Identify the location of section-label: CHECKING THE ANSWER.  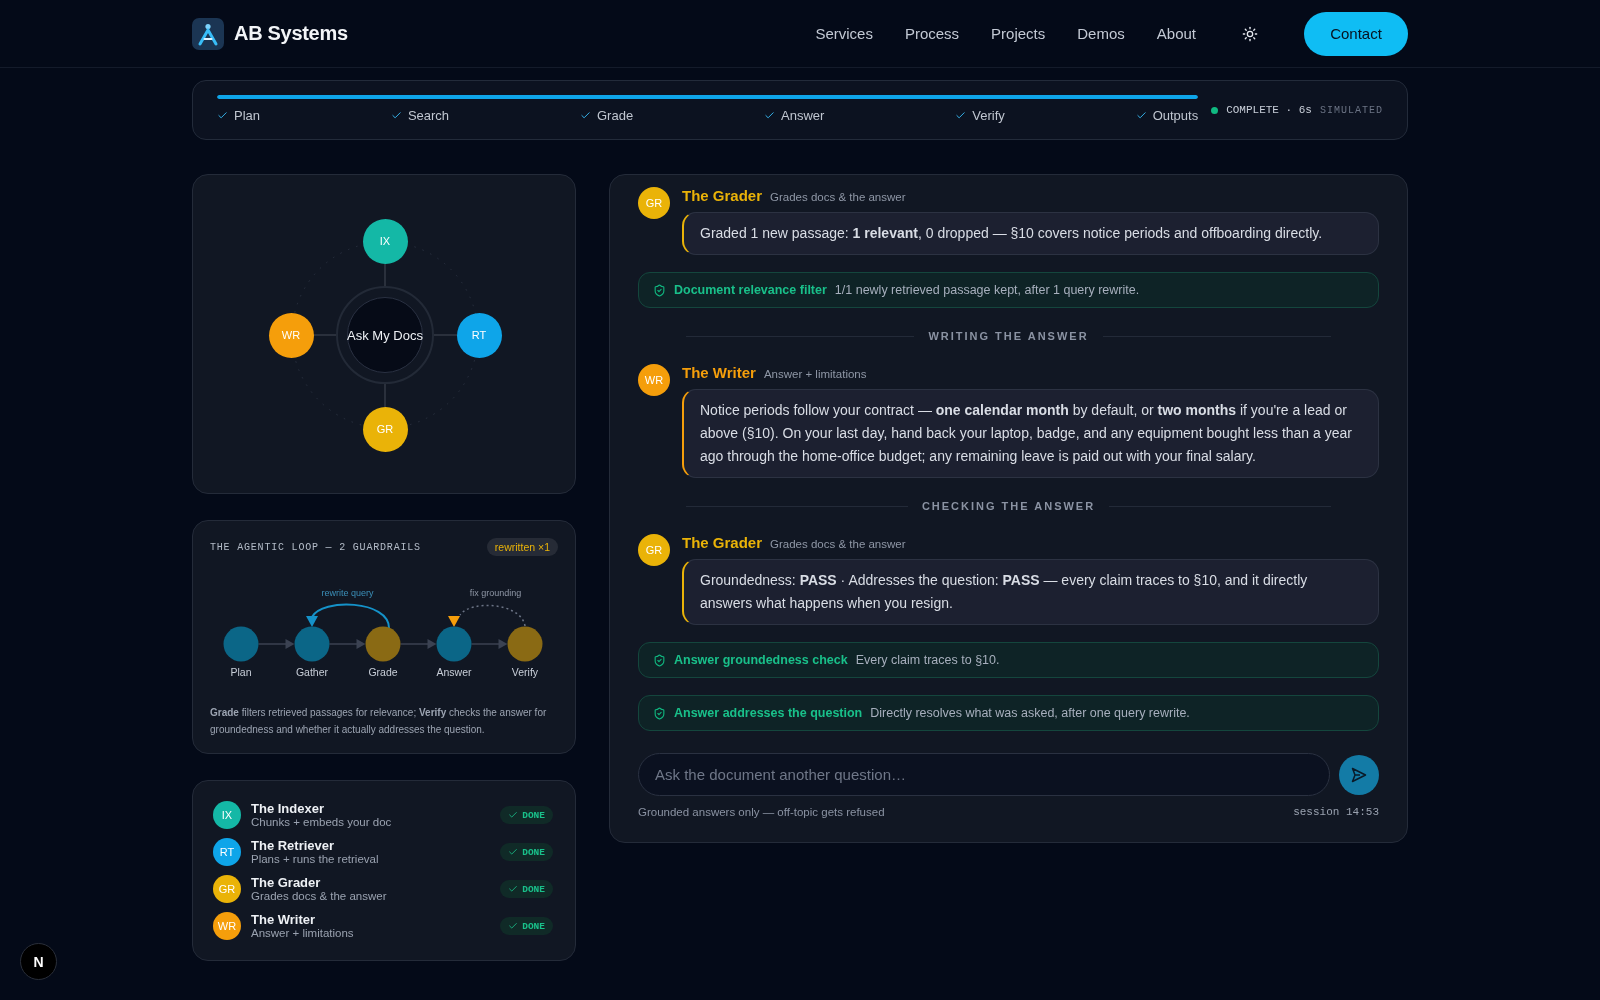
(1008, 506).